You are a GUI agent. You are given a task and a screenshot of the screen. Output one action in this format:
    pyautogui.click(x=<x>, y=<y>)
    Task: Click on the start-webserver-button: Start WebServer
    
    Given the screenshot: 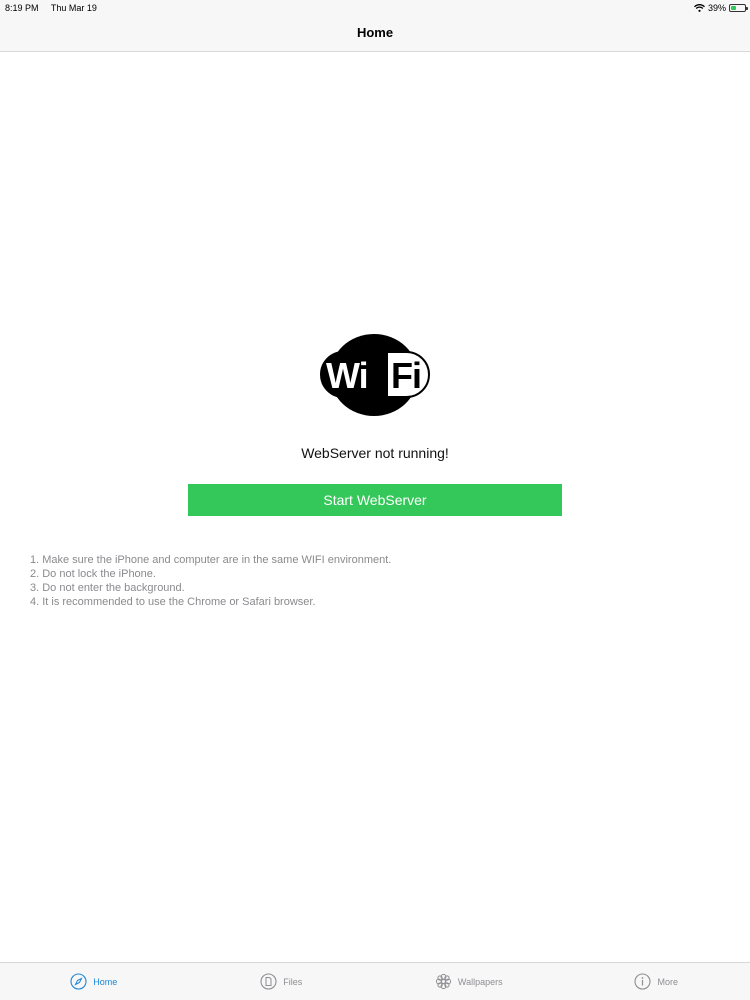 What is the action you would take?
    pyautogui.click(x=375, y=500)
    